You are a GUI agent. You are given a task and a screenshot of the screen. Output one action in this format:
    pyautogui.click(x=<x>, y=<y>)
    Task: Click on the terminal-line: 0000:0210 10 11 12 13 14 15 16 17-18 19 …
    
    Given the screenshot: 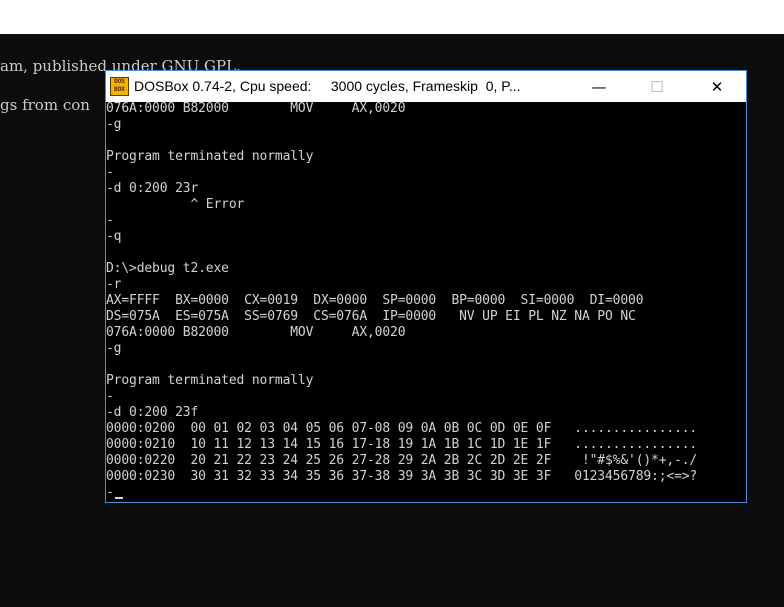 What is the action you would take?
    pyautogui.click(x=402, y=444)
    